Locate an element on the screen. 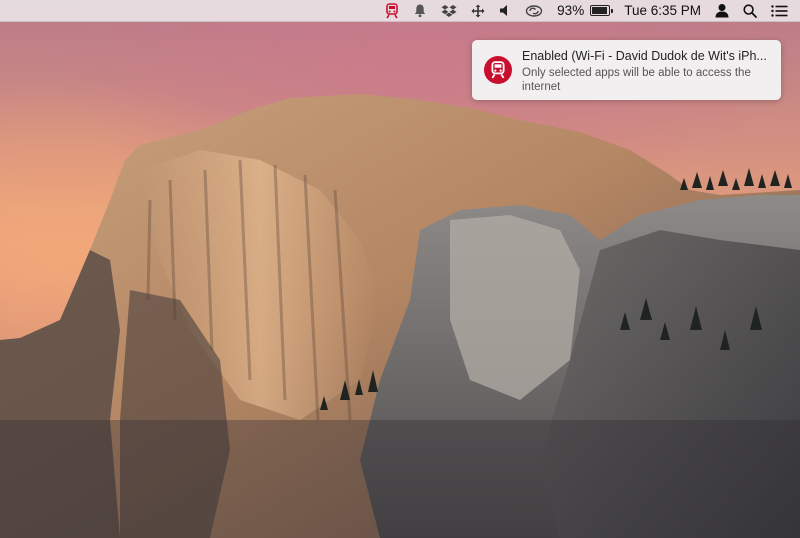 The image size is (800, 538). dropbox-icon is located at coordinates (449, 10).